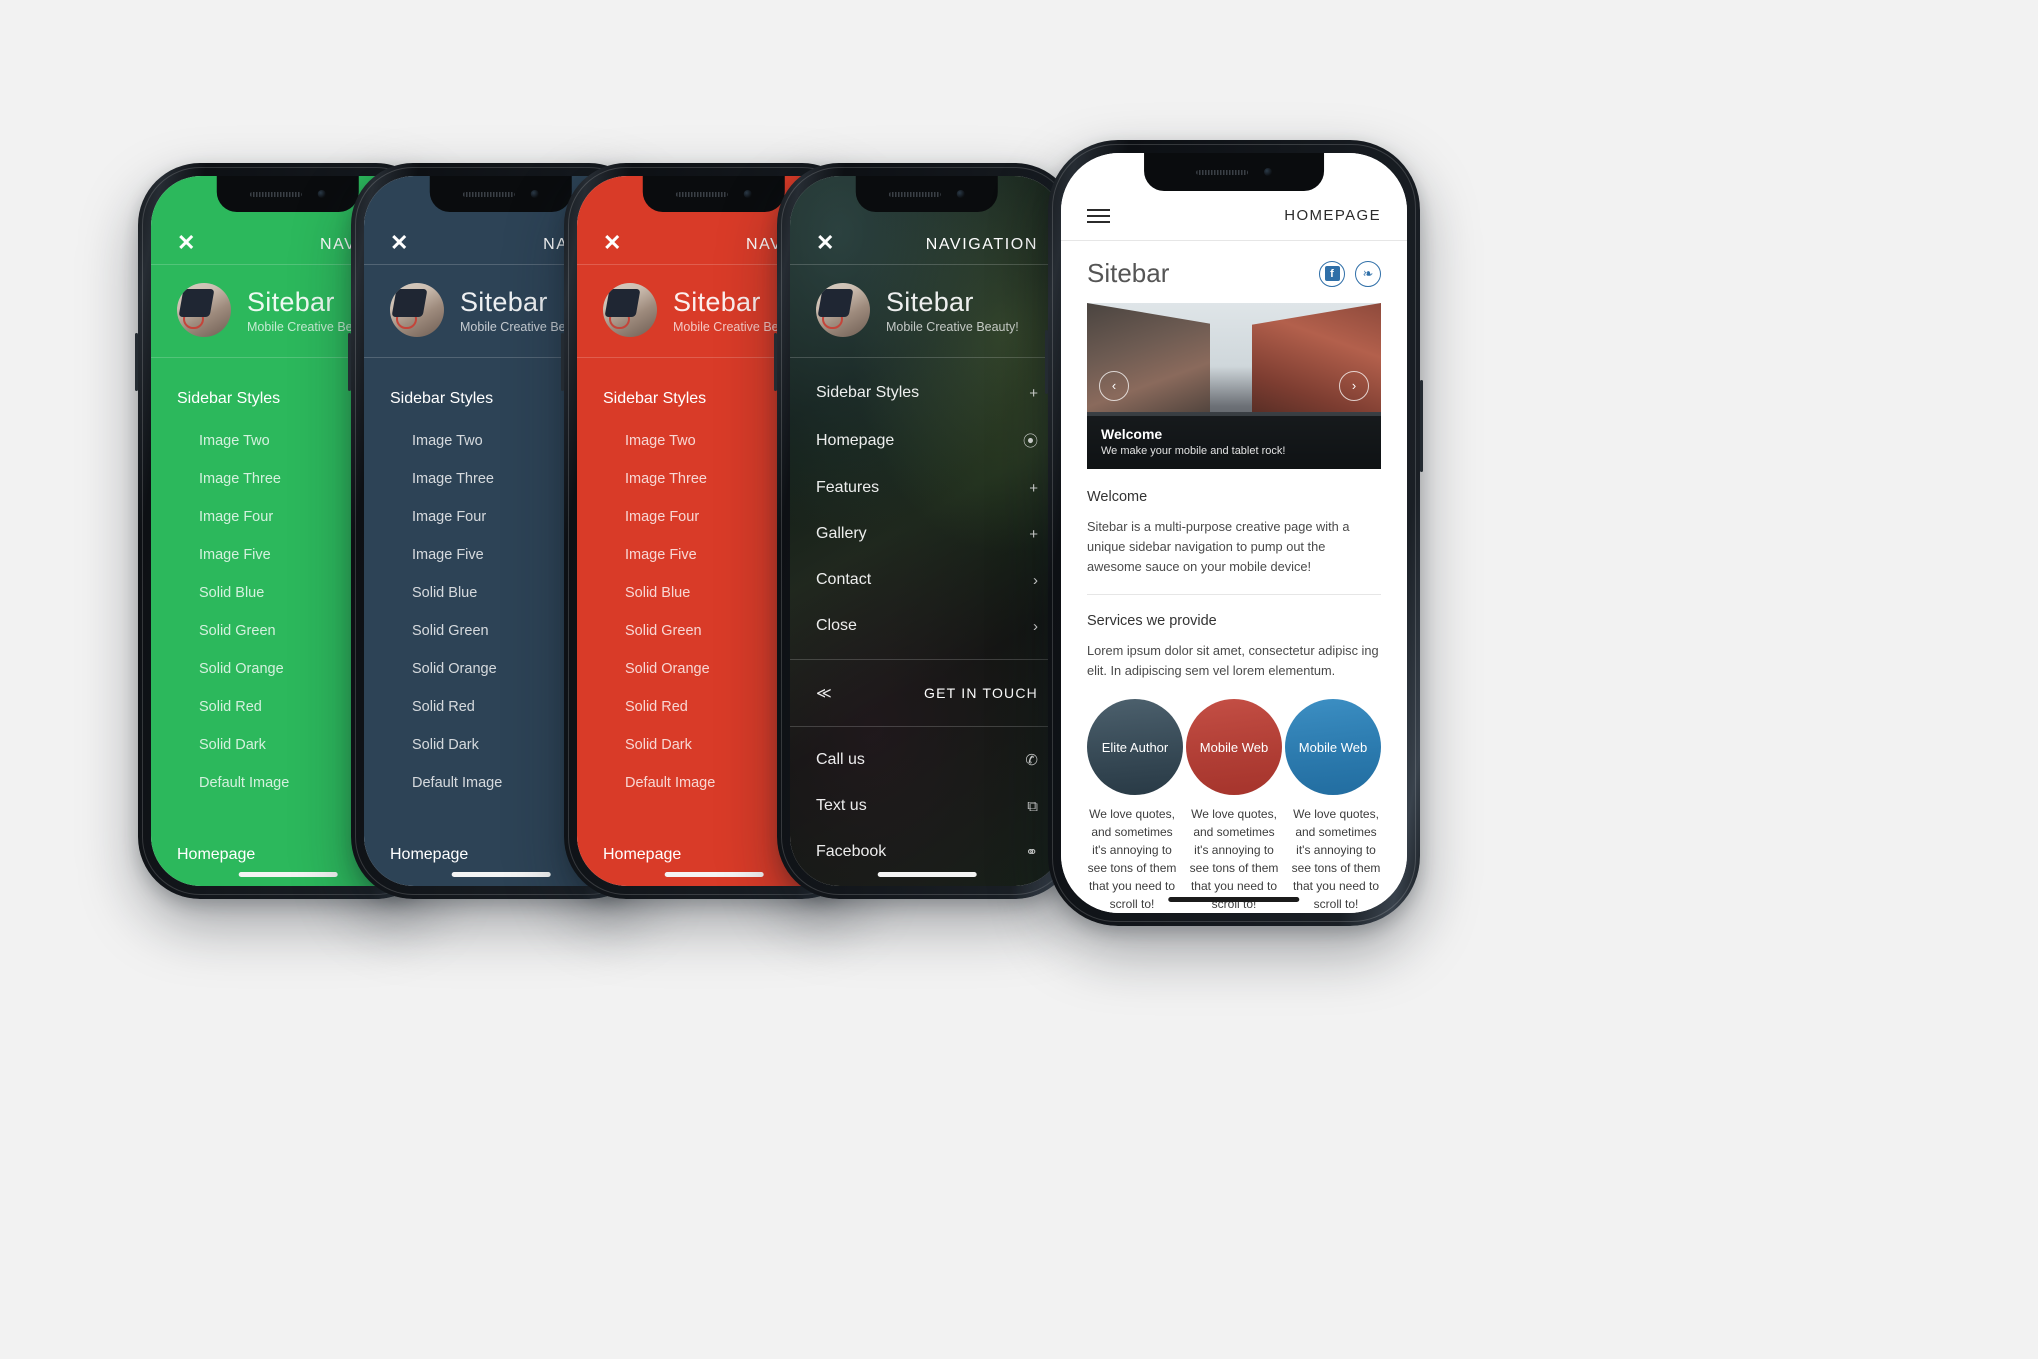 The width and height of the screenshot is (2038, 1359). I want to click on menu-item-close: Close ›, so click(927, 626).